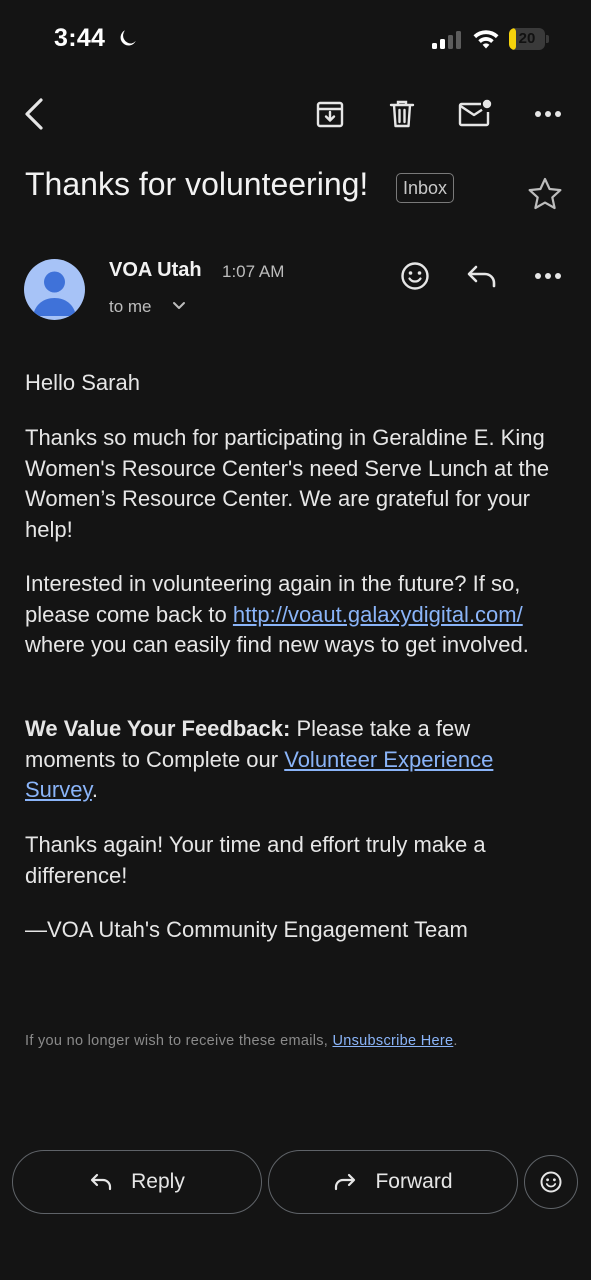 This screenshot has width=591, height=1280. What do you see at coordinates (486, 39) in the screenshot?
I see `wifi-icon` at bounding box center [486, 39].